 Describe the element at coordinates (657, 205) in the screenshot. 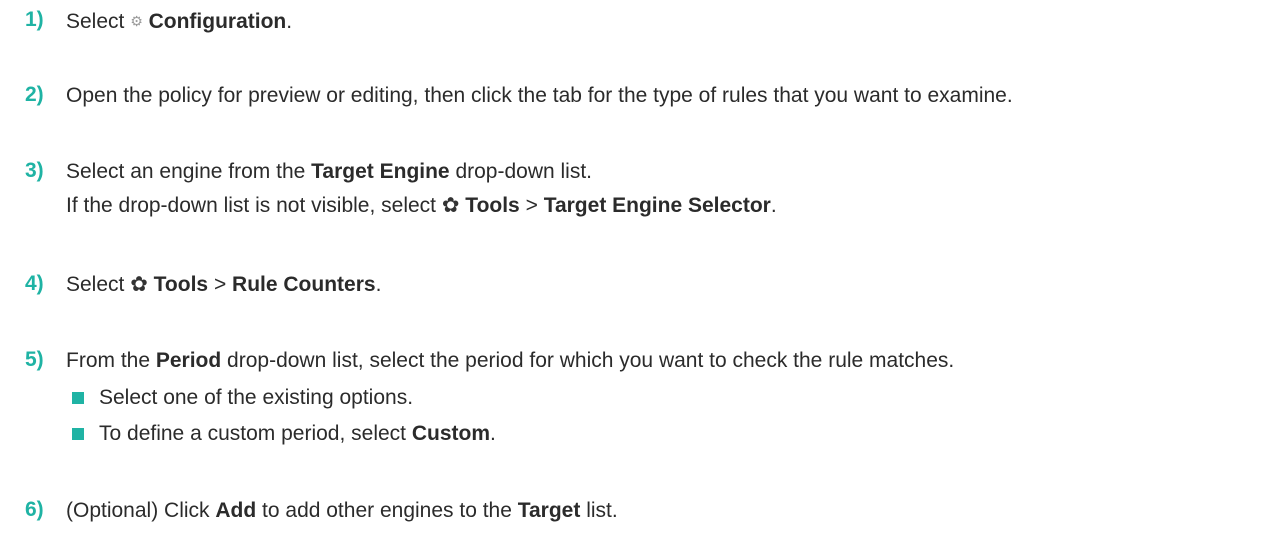

I see `ui-term-target-engine-selector: Target Engine Selector` at that location.